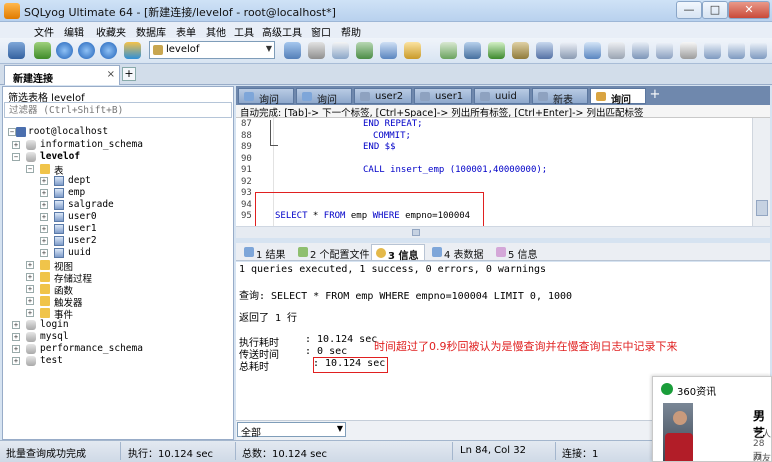 Image resolution: width=772 pixels, height=462 pixels. What do you see at coordinates (120, 181) in the screenshot?
I see `tree-table: + dept` at bounding box center [120, 181].